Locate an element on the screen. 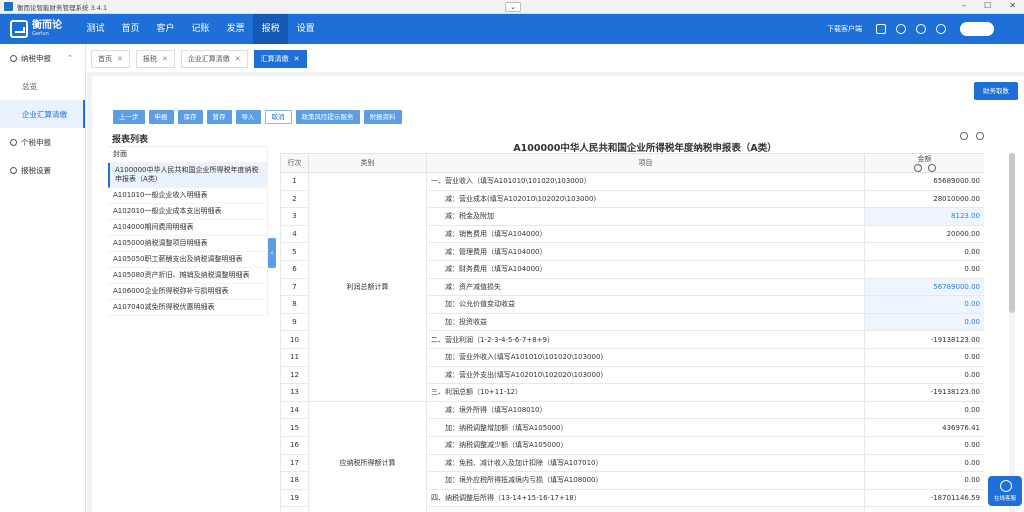  online-support-button: 在线客服 is located at coordinates (1005, 491).